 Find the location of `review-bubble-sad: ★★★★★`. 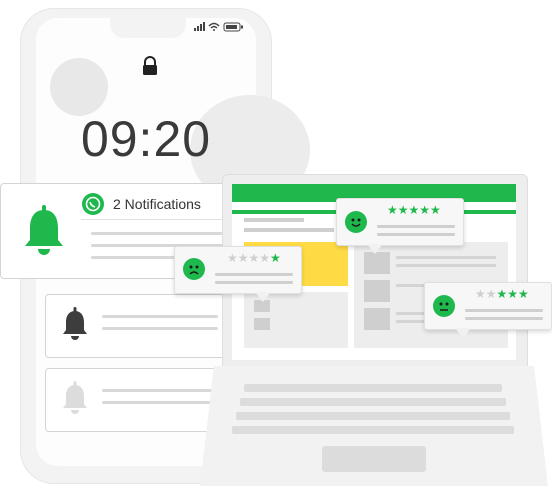

review-bubble-sad: ★★★★★ is located at coordinates (238, 274).